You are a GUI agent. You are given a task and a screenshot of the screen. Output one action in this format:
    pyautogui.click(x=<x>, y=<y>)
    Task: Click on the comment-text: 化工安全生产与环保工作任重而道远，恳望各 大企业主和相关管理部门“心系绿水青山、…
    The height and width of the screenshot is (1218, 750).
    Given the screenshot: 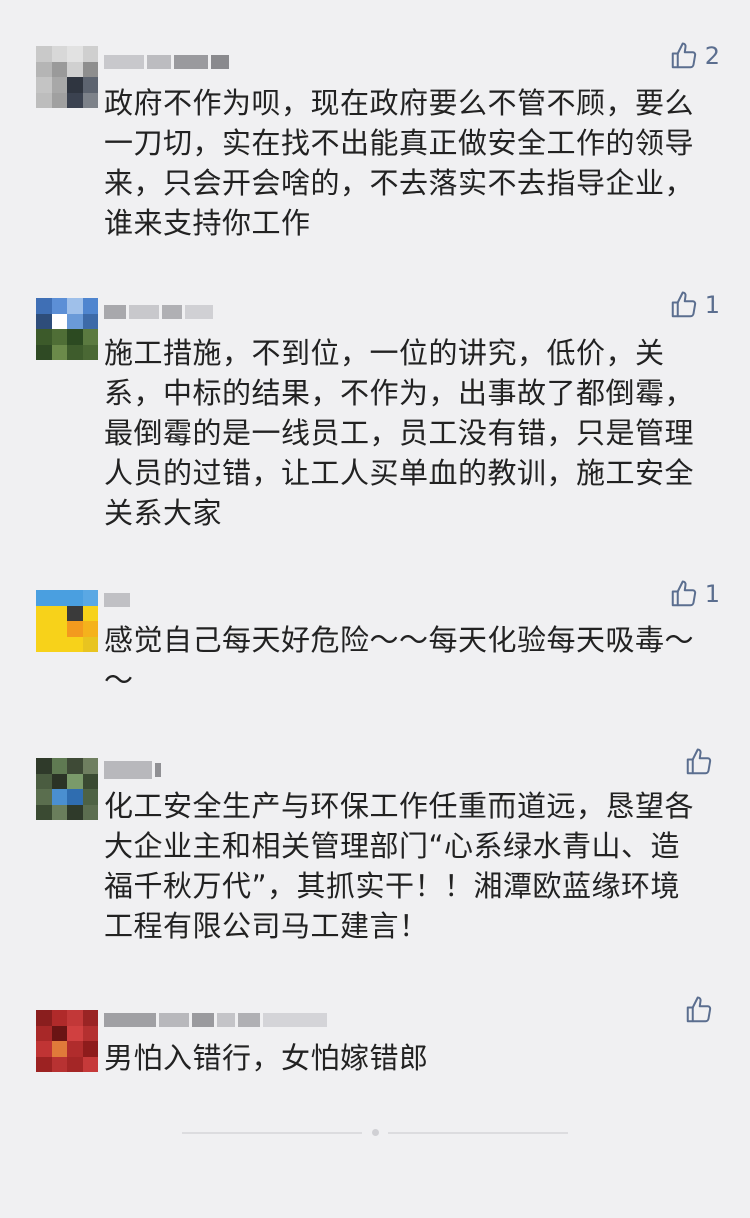 What is the action you would take?
    pyautogui.click(x=399, y=866)
    